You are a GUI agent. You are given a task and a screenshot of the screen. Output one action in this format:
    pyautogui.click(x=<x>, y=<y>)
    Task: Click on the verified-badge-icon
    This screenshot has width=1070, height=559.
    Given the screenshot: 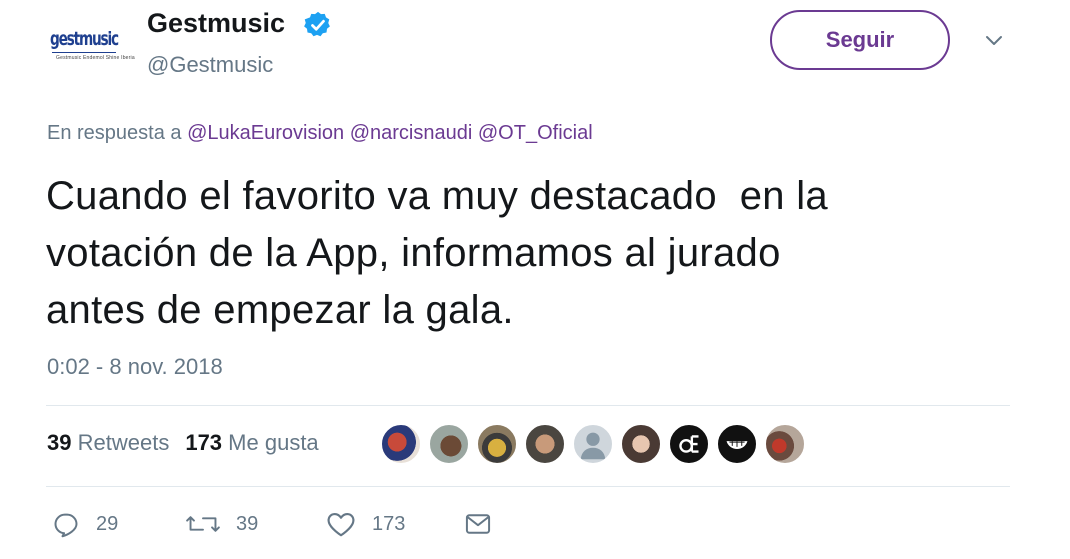 What is the action you would take?
    pyautogui.click(x=317, y=24)
    